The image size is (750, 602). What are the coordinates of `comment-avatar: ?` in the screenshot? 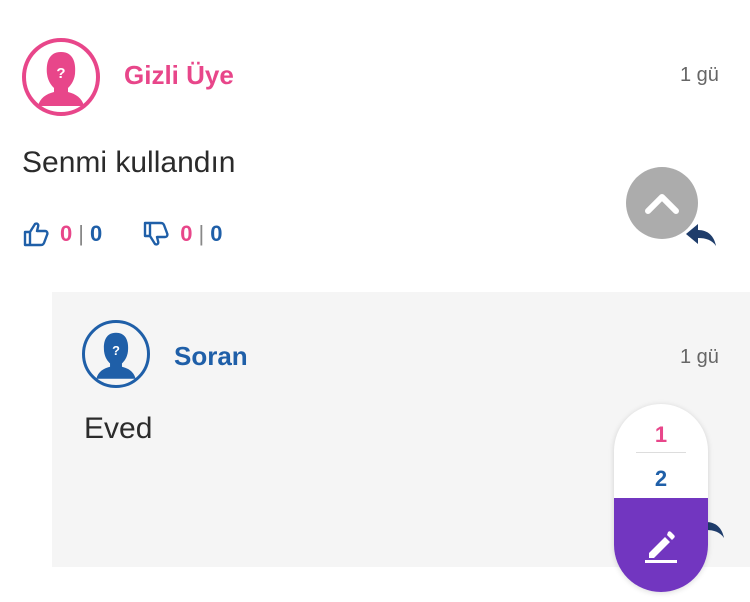 It's located at (61, 77).